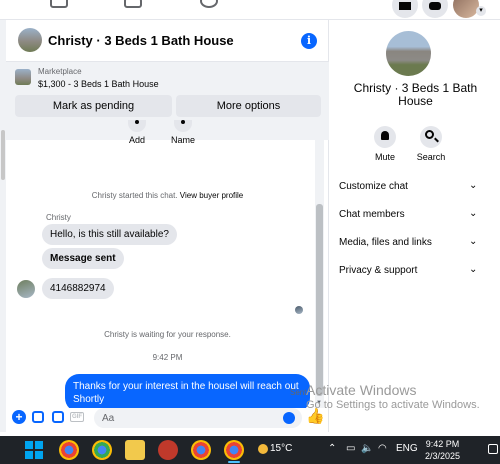 The image size is (500, 464). What do you see at coordinates (234, 462) in the screenshot?
I see `active-app-indicator` at bounding box center [234, 462].